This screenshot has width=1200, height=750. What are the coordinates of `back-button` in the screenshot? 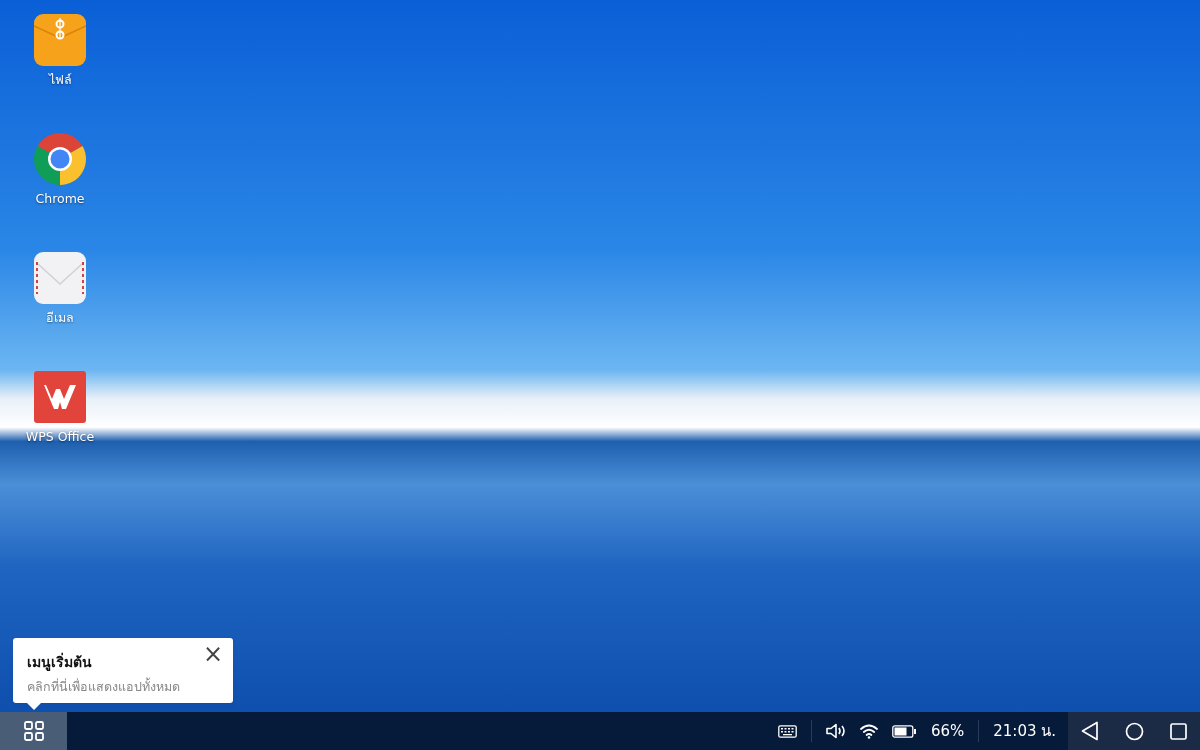 It's located at (1090, 731).